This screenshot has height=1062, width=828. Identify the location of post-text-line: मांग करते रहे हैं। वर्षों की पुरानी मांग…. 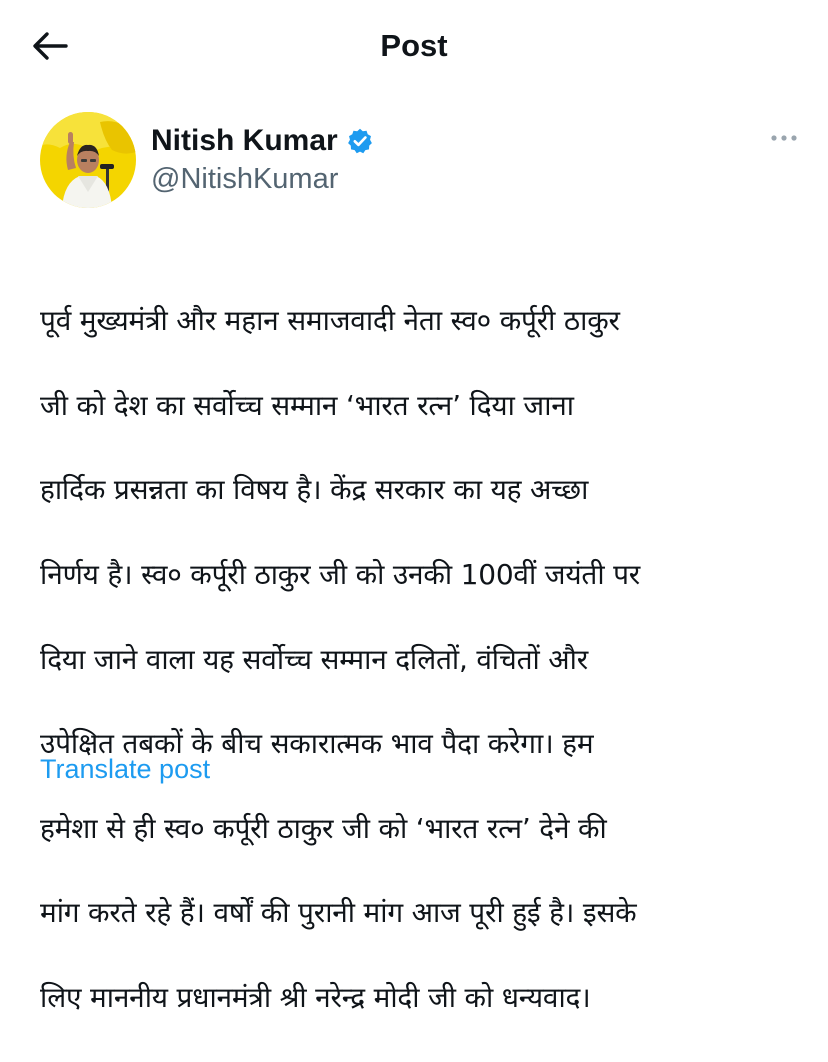
(338, 913).